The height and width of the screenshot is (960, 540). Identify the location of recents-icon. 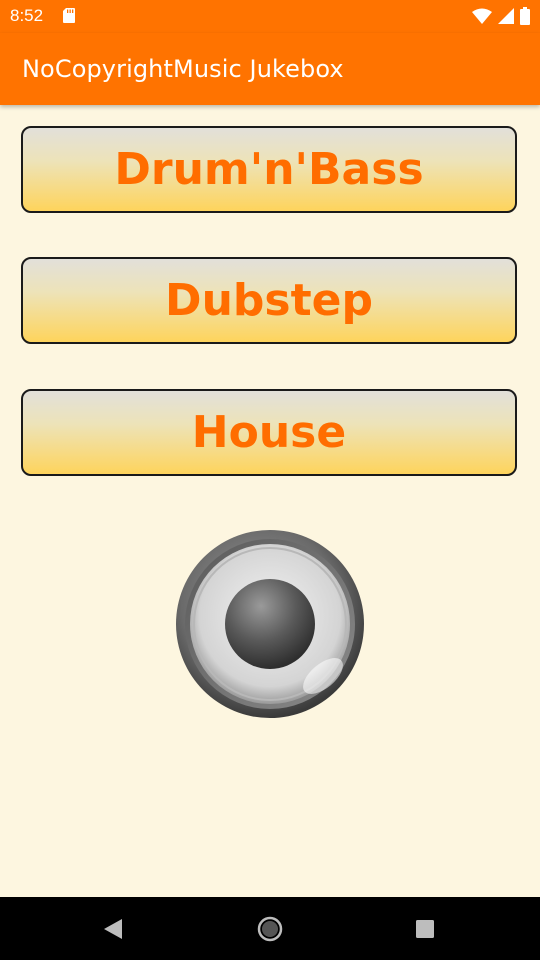
(425, 929).